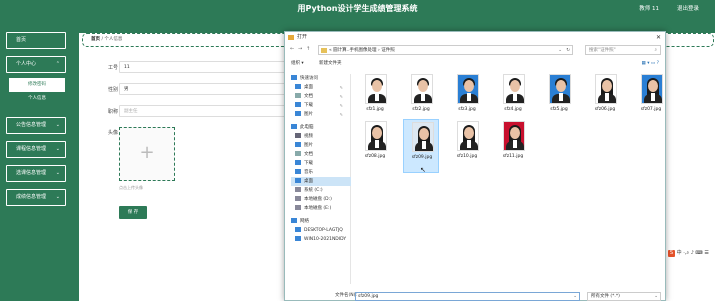 Image resolution: width=715 pixels, height=301 pixels. What do you see at coordinates (321, 208) in the screenshot?
I see `nav-pane-item: 本地磁盘 (E:)` at bounding box center [321, 208].